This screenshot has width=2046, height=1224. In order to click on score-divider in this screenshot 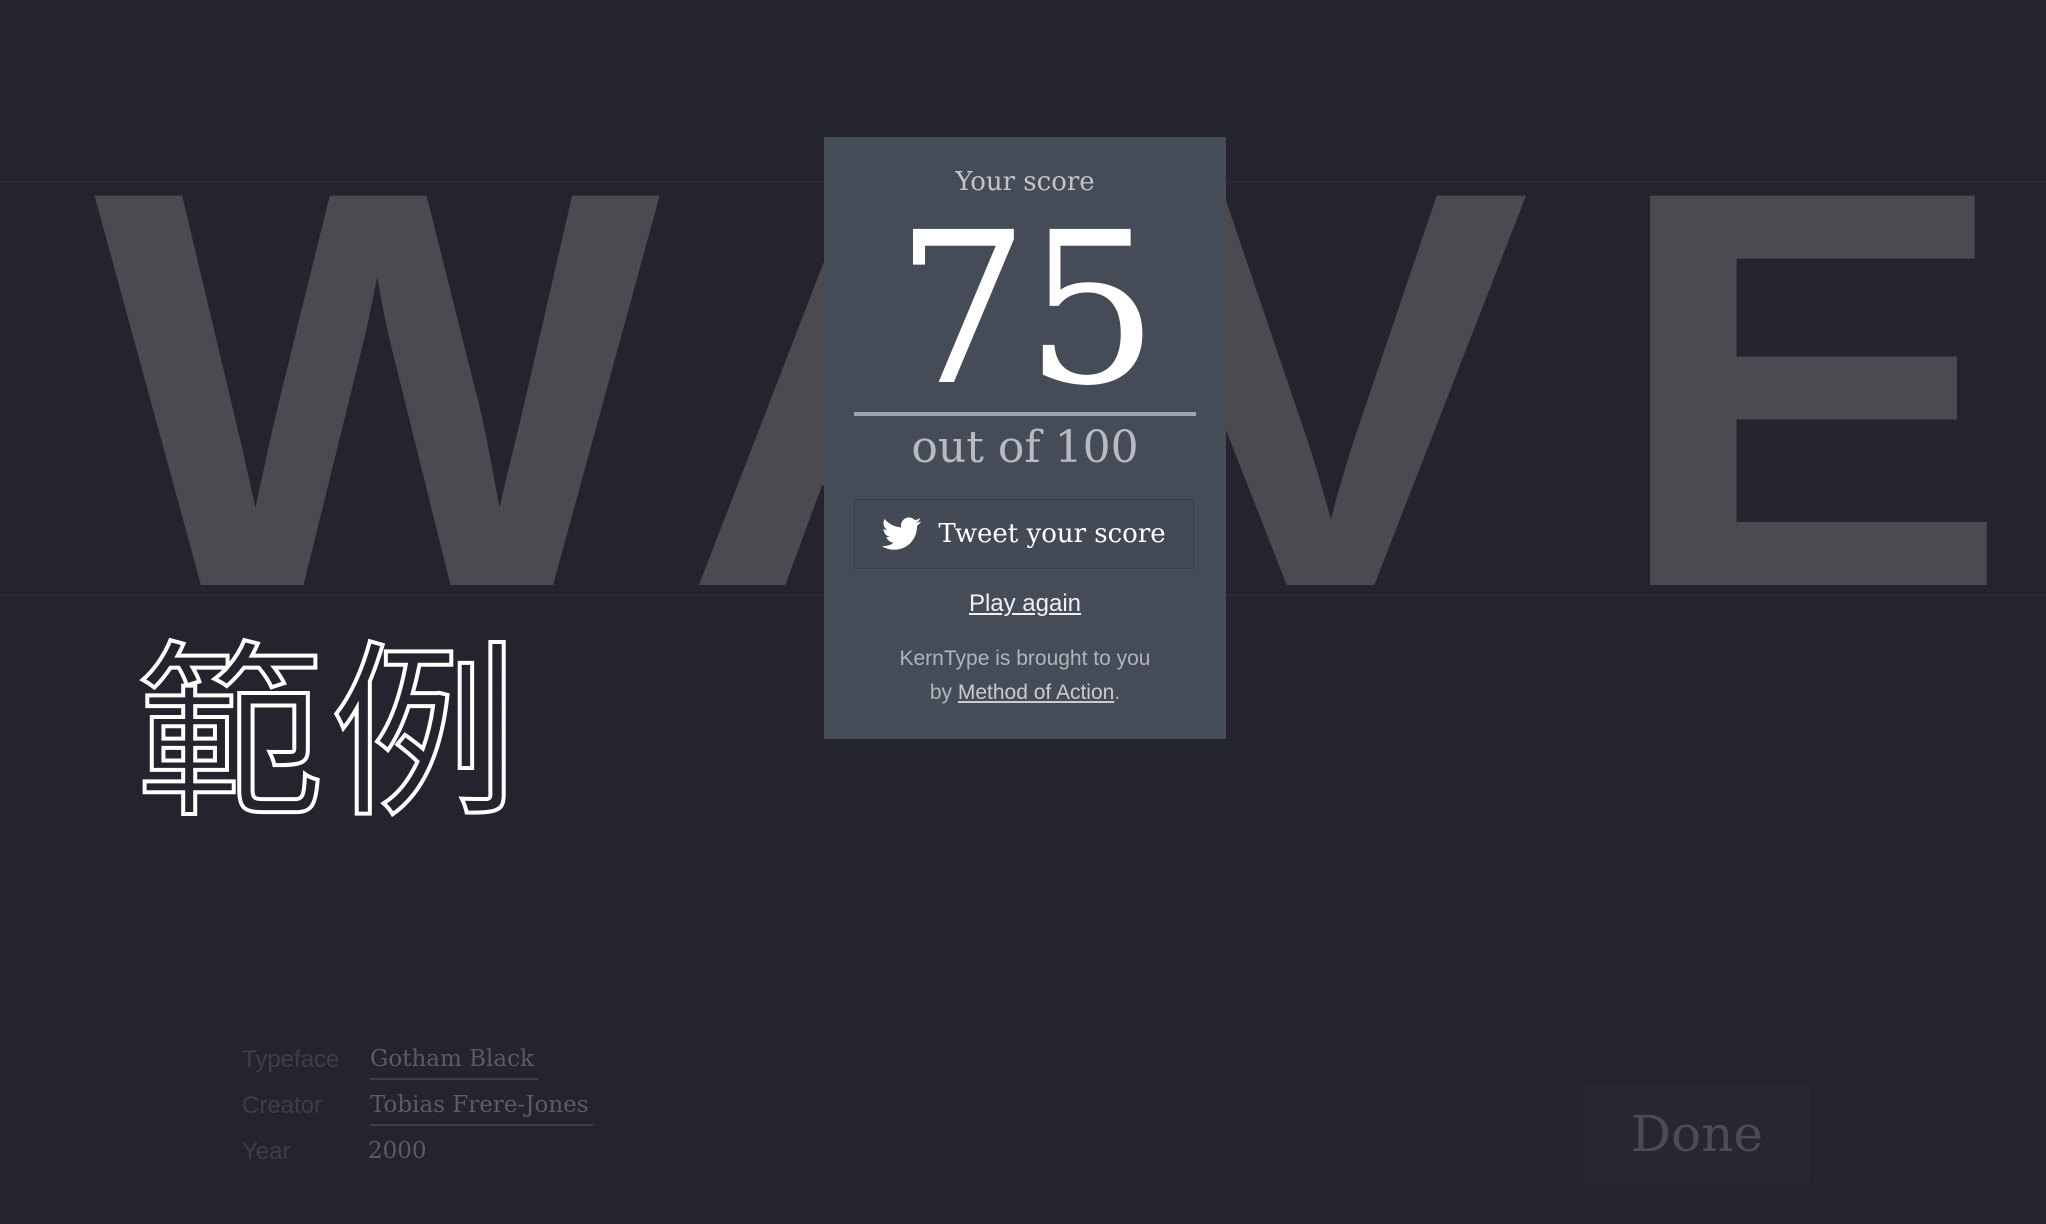, I will do `click(1025, 414)`.